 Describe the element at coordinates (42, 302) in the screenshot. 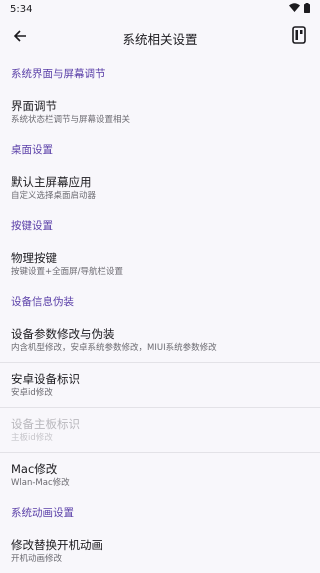

I see `section-header-device-spoof: 设备信息伪装` at that location.